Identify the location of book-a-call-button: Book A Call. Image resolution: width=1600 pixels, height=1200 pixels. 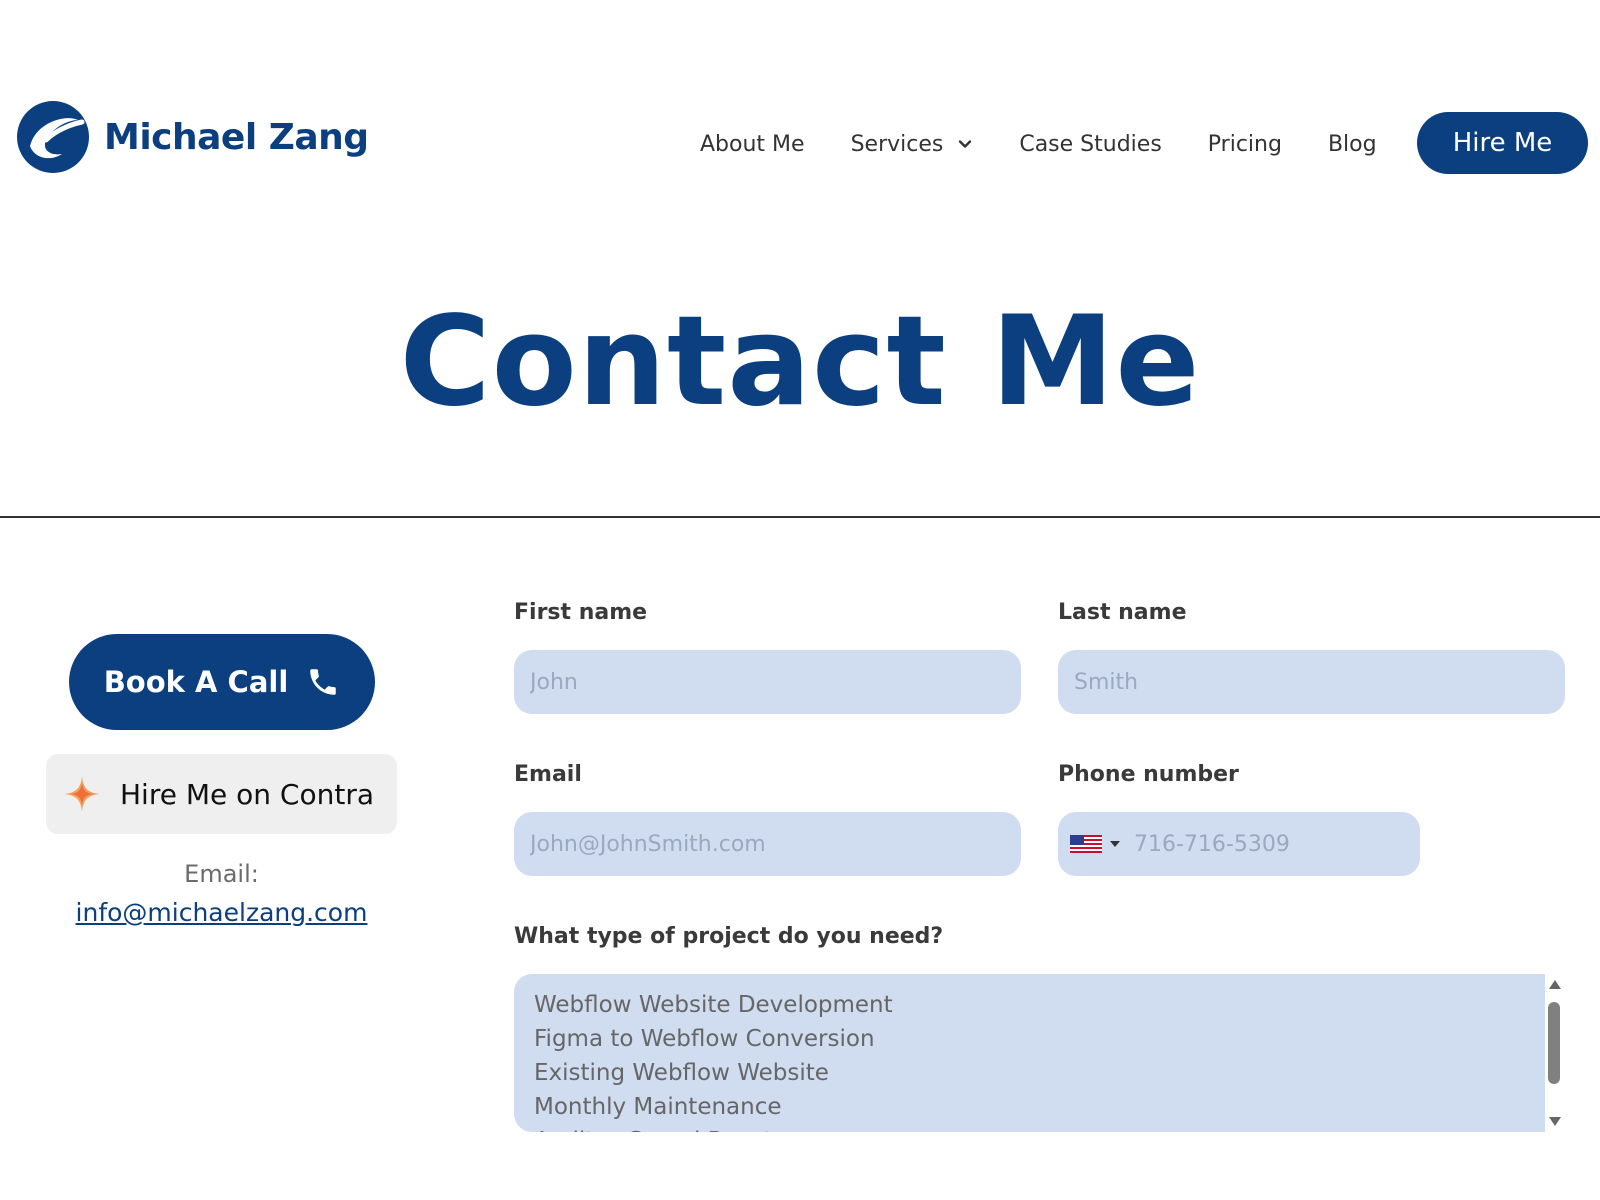
(222, 682).